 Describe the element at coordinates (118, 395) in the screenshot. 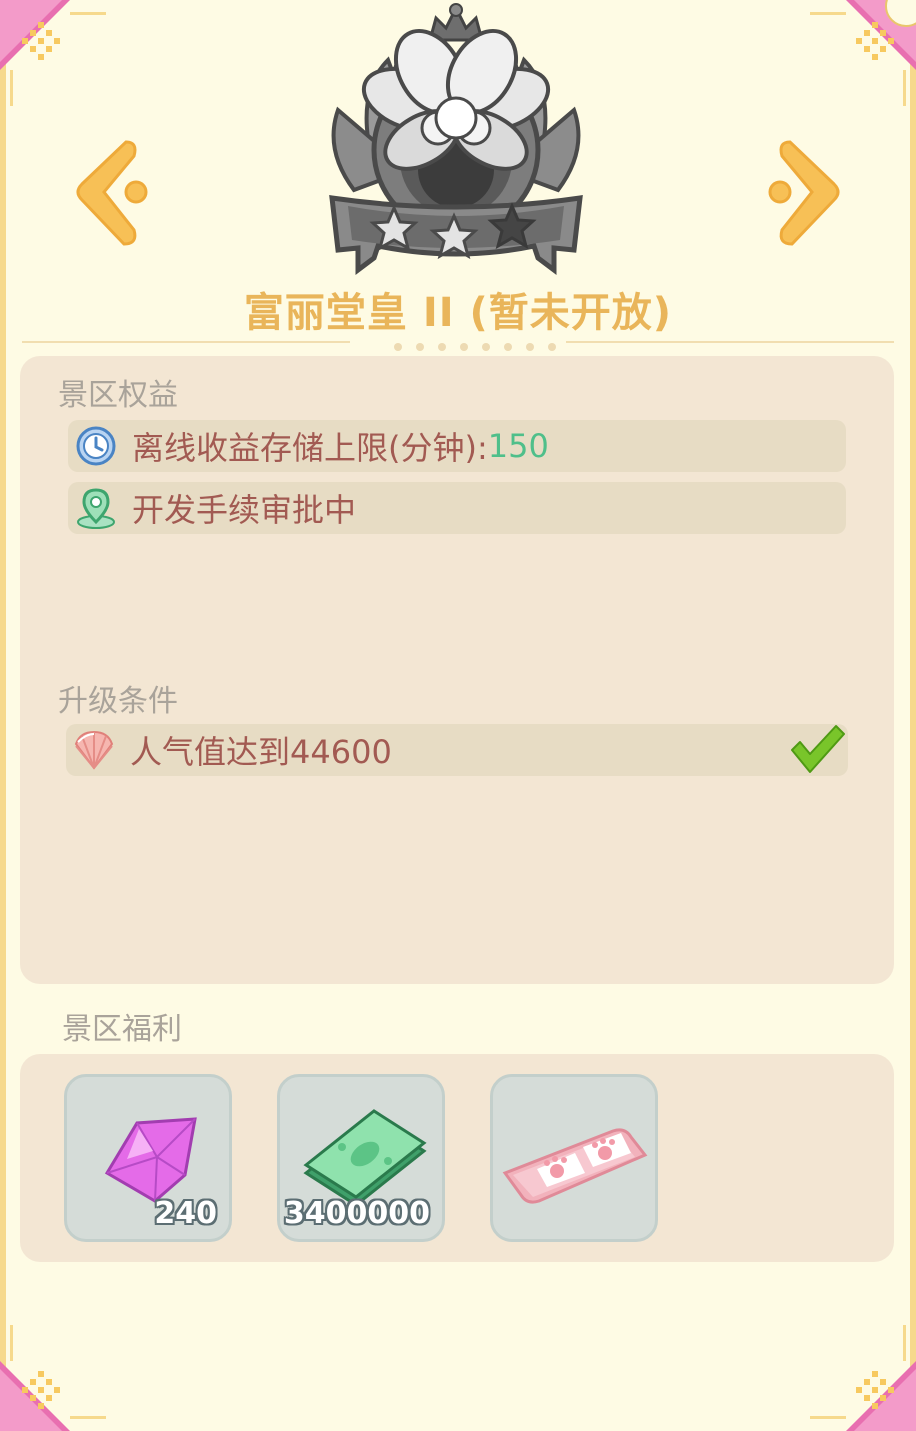

I see `benefits-section-label: 景区权益` at that location.